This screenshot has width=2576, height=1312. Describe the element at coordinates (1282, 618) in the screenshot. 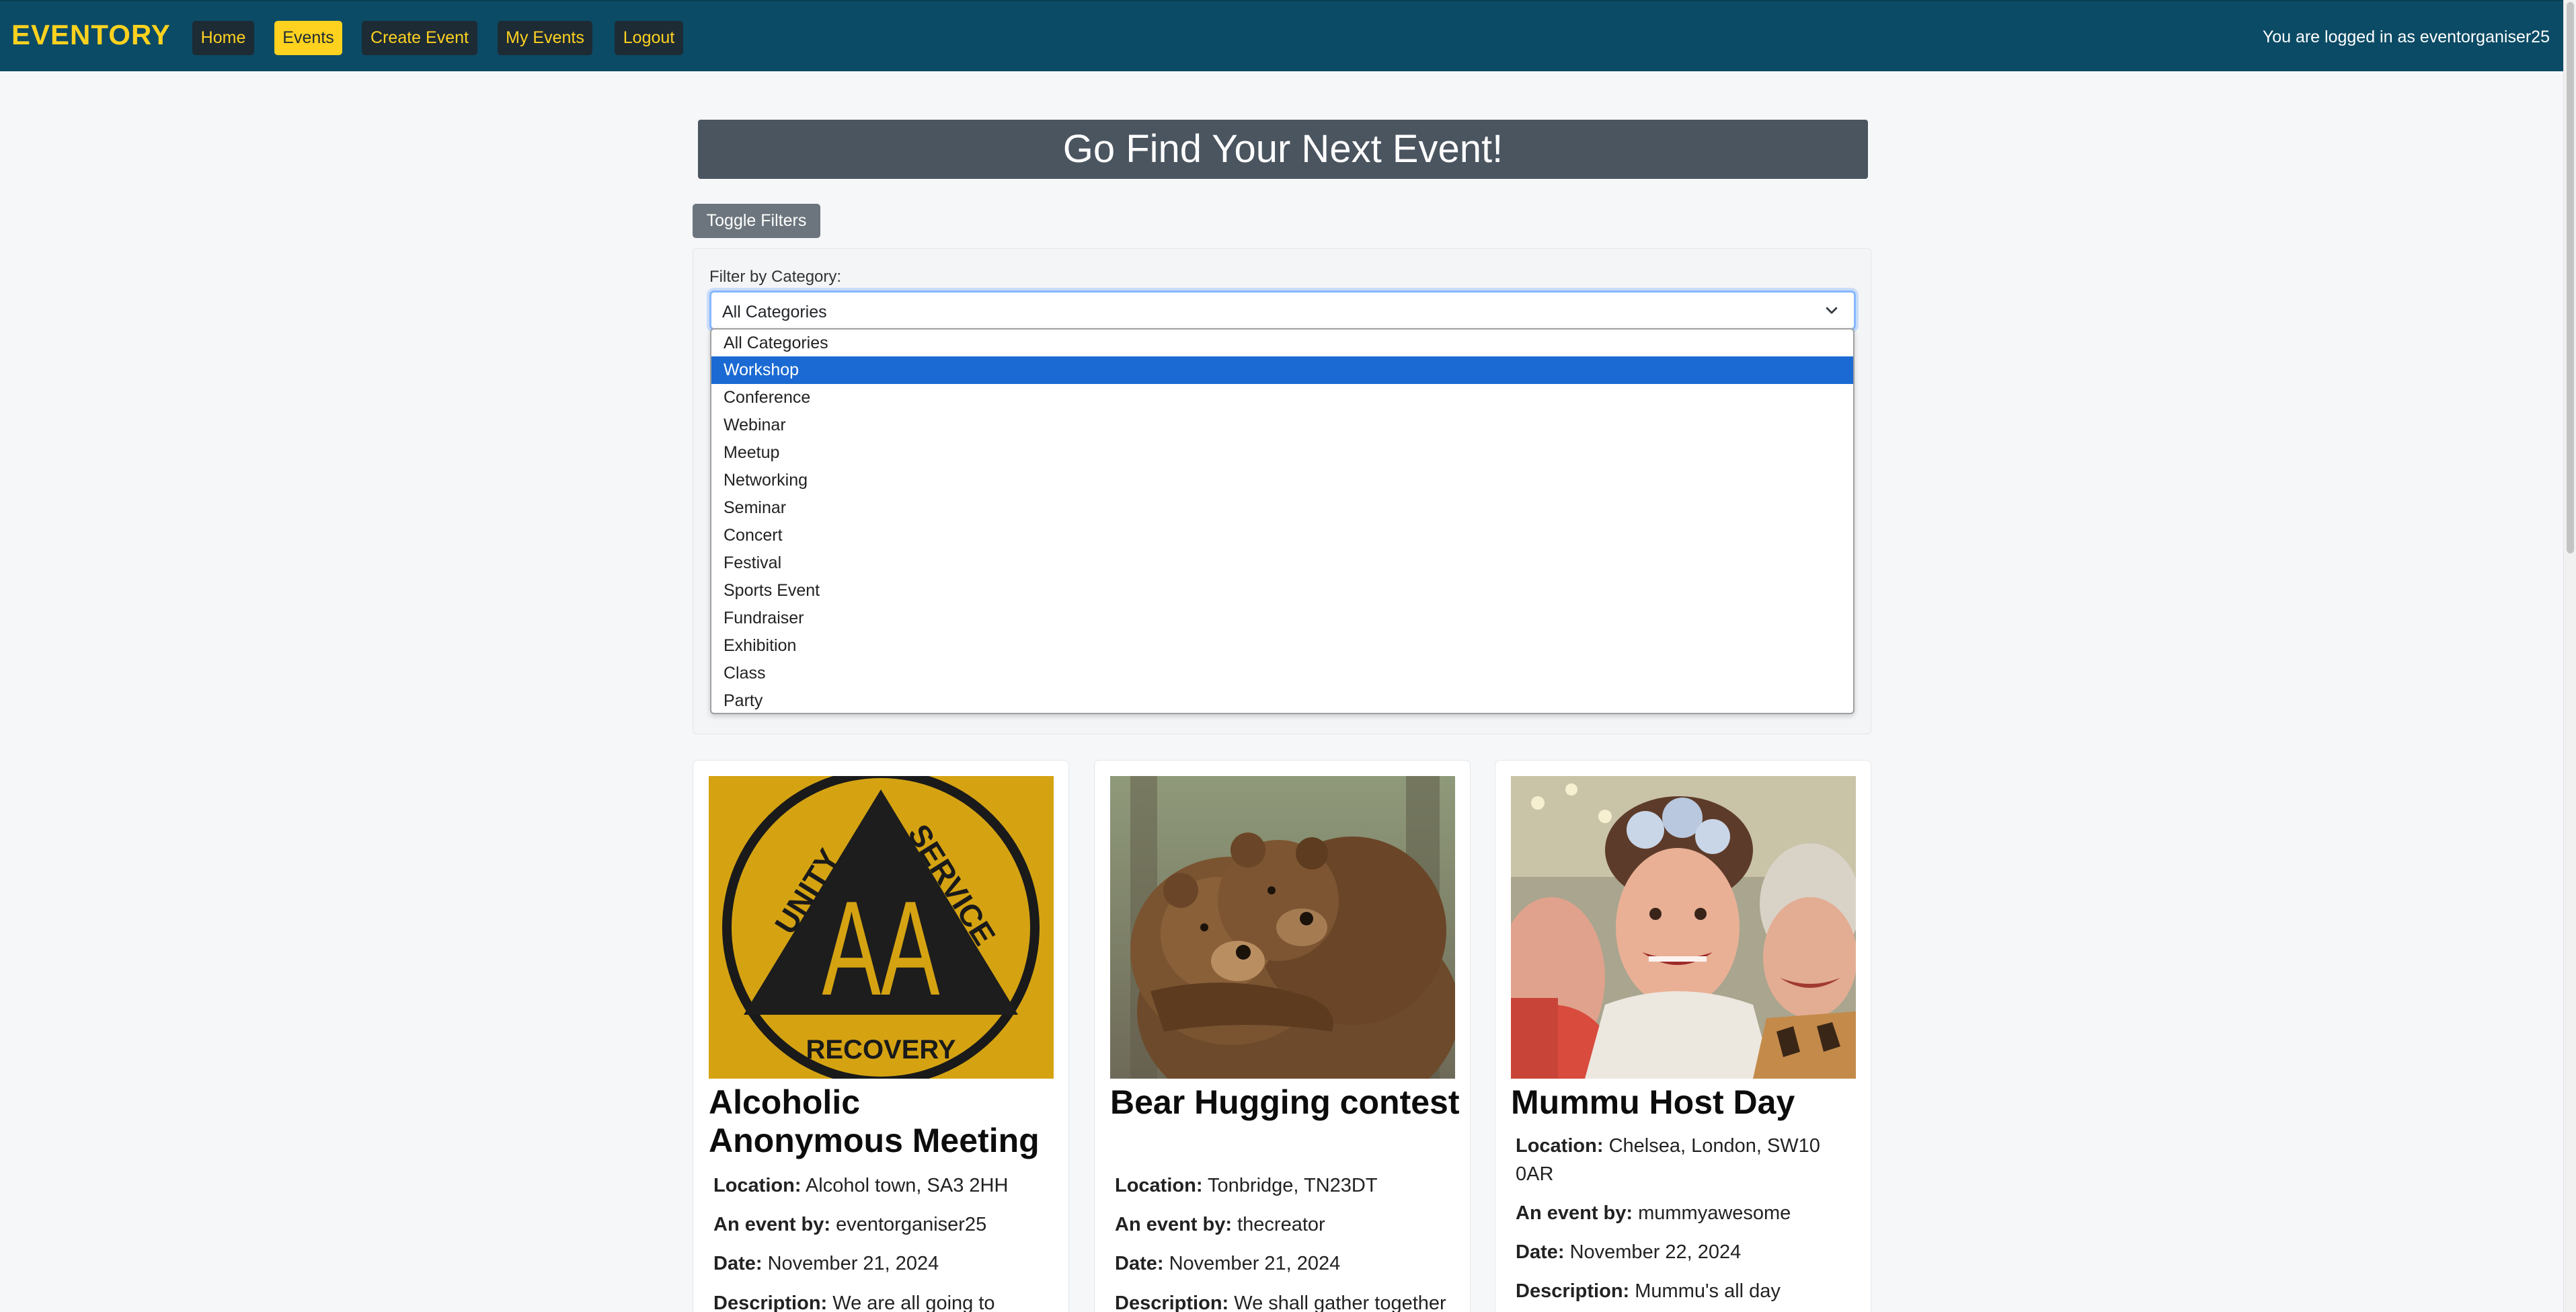

I see `option-fundraiser: Fundraiser` at that location.